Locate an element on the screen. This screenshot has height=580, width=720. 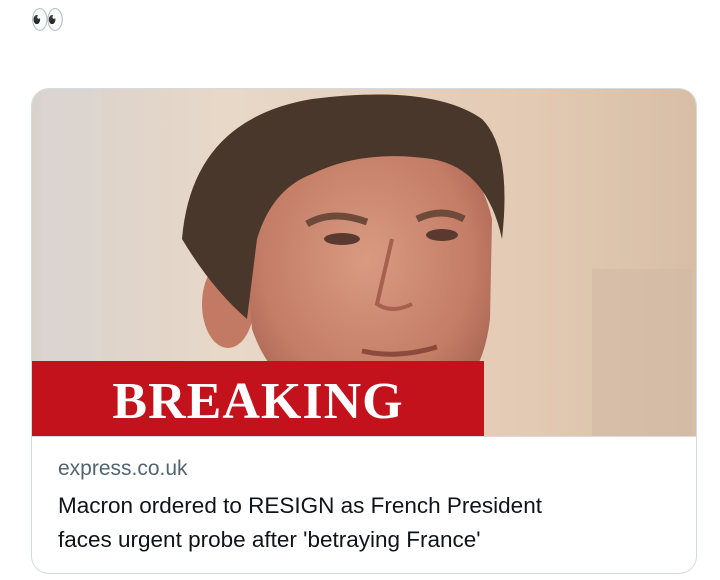
tweet-text: 👀 is located at coordinates (47, 19).